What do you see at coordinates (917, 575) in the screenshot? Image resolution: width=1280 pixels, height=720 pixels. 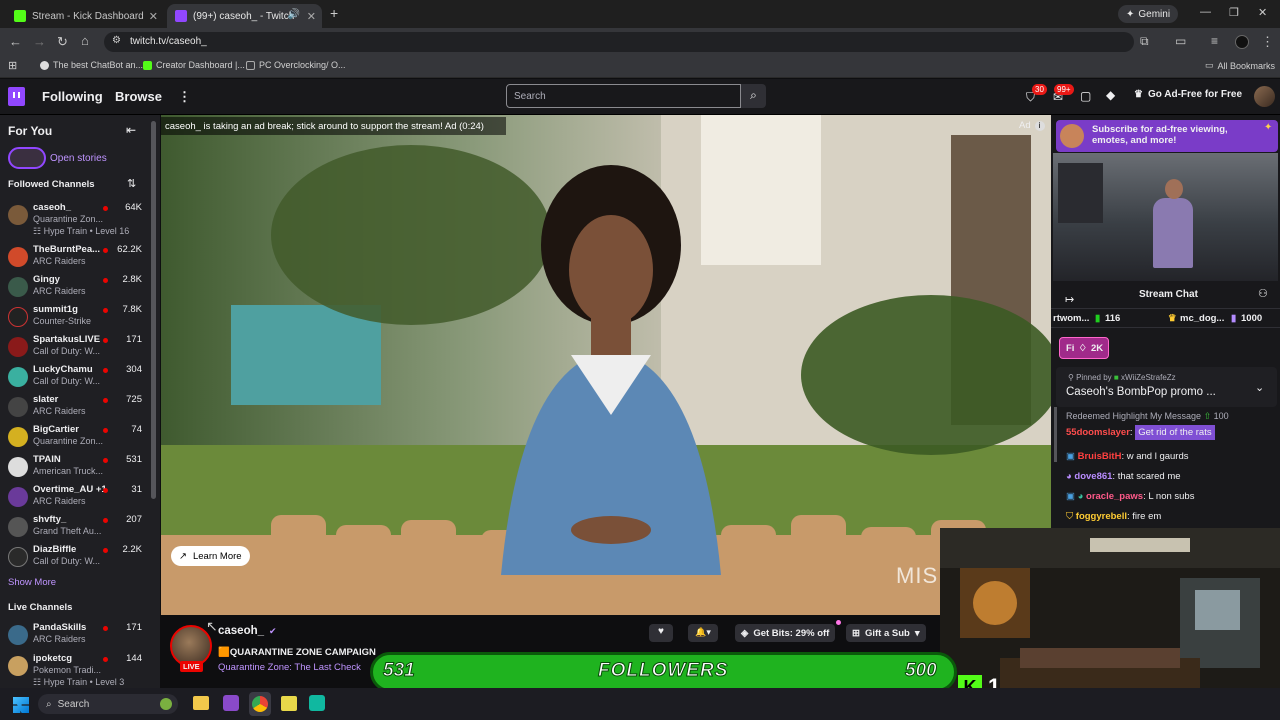 I see `ad-watermark: MIS` at bounding box center [917, 575].